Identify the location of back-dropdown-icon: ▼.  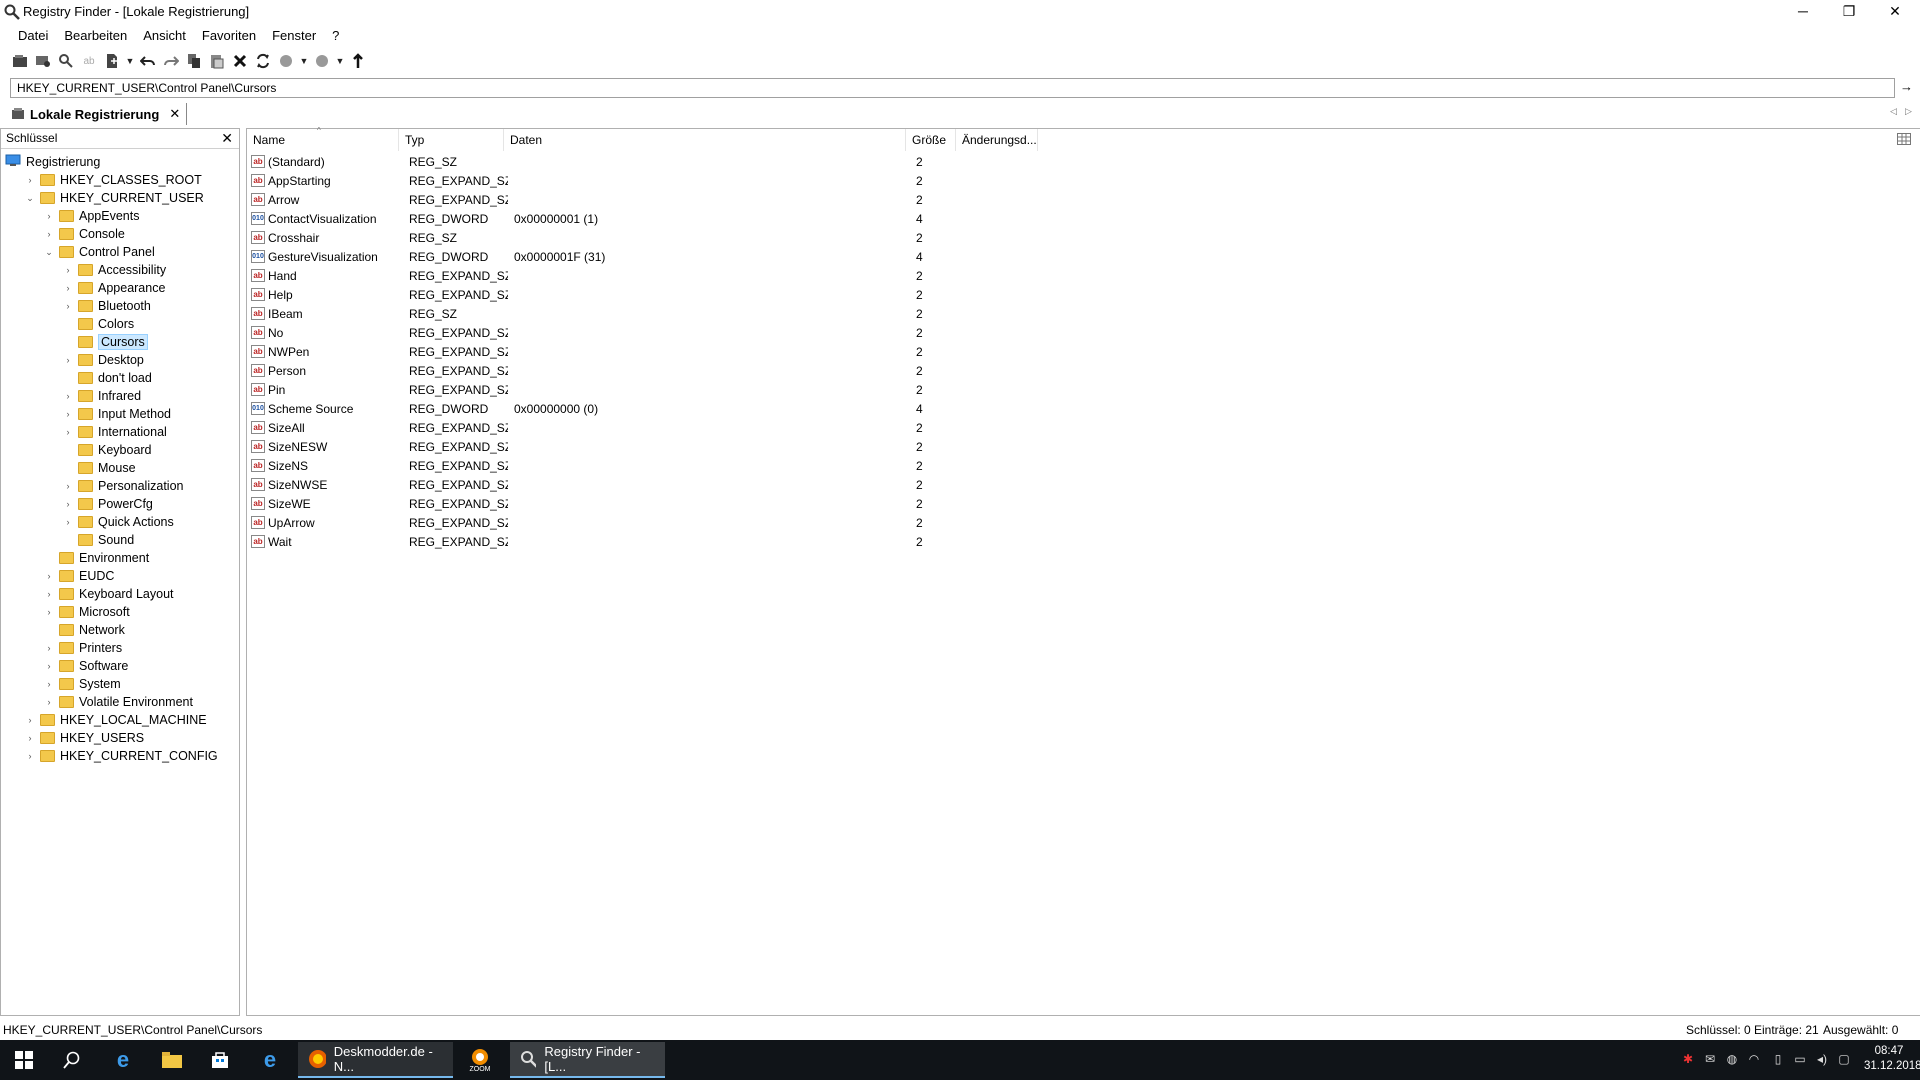
(304, 61).